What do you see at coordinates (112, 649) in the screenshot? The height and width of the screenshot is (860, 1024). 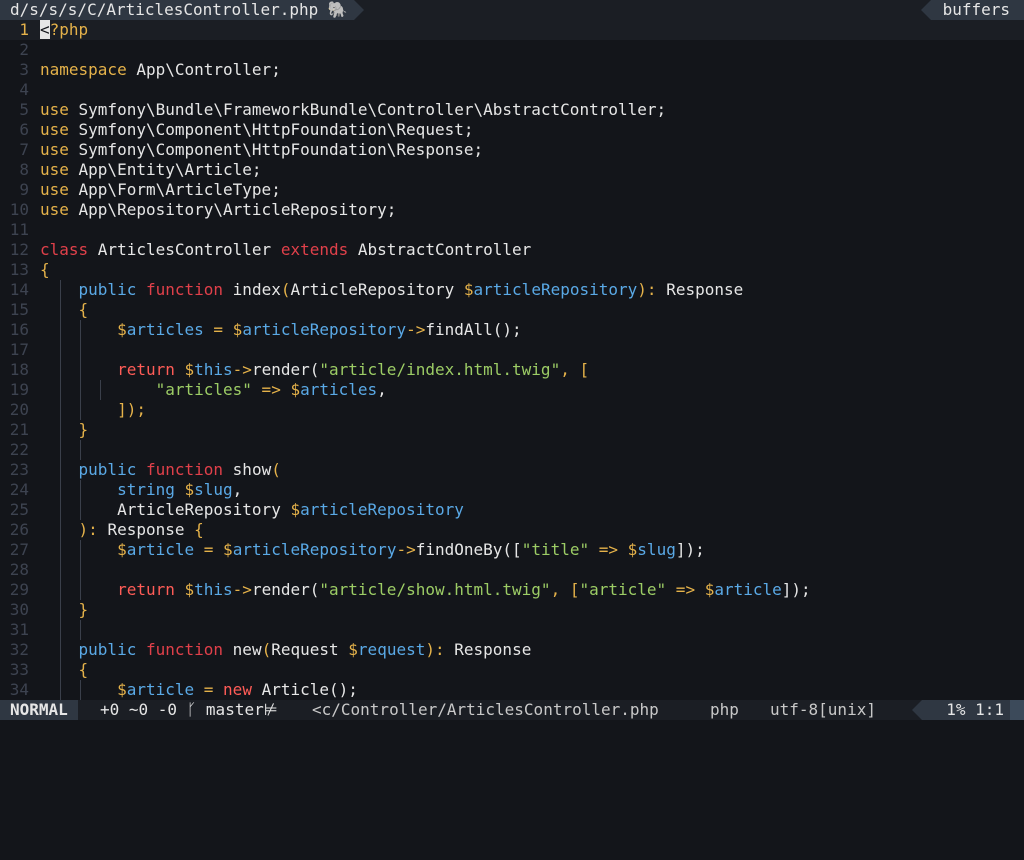 I see `code-token: public` at bounding box center [112, 649].